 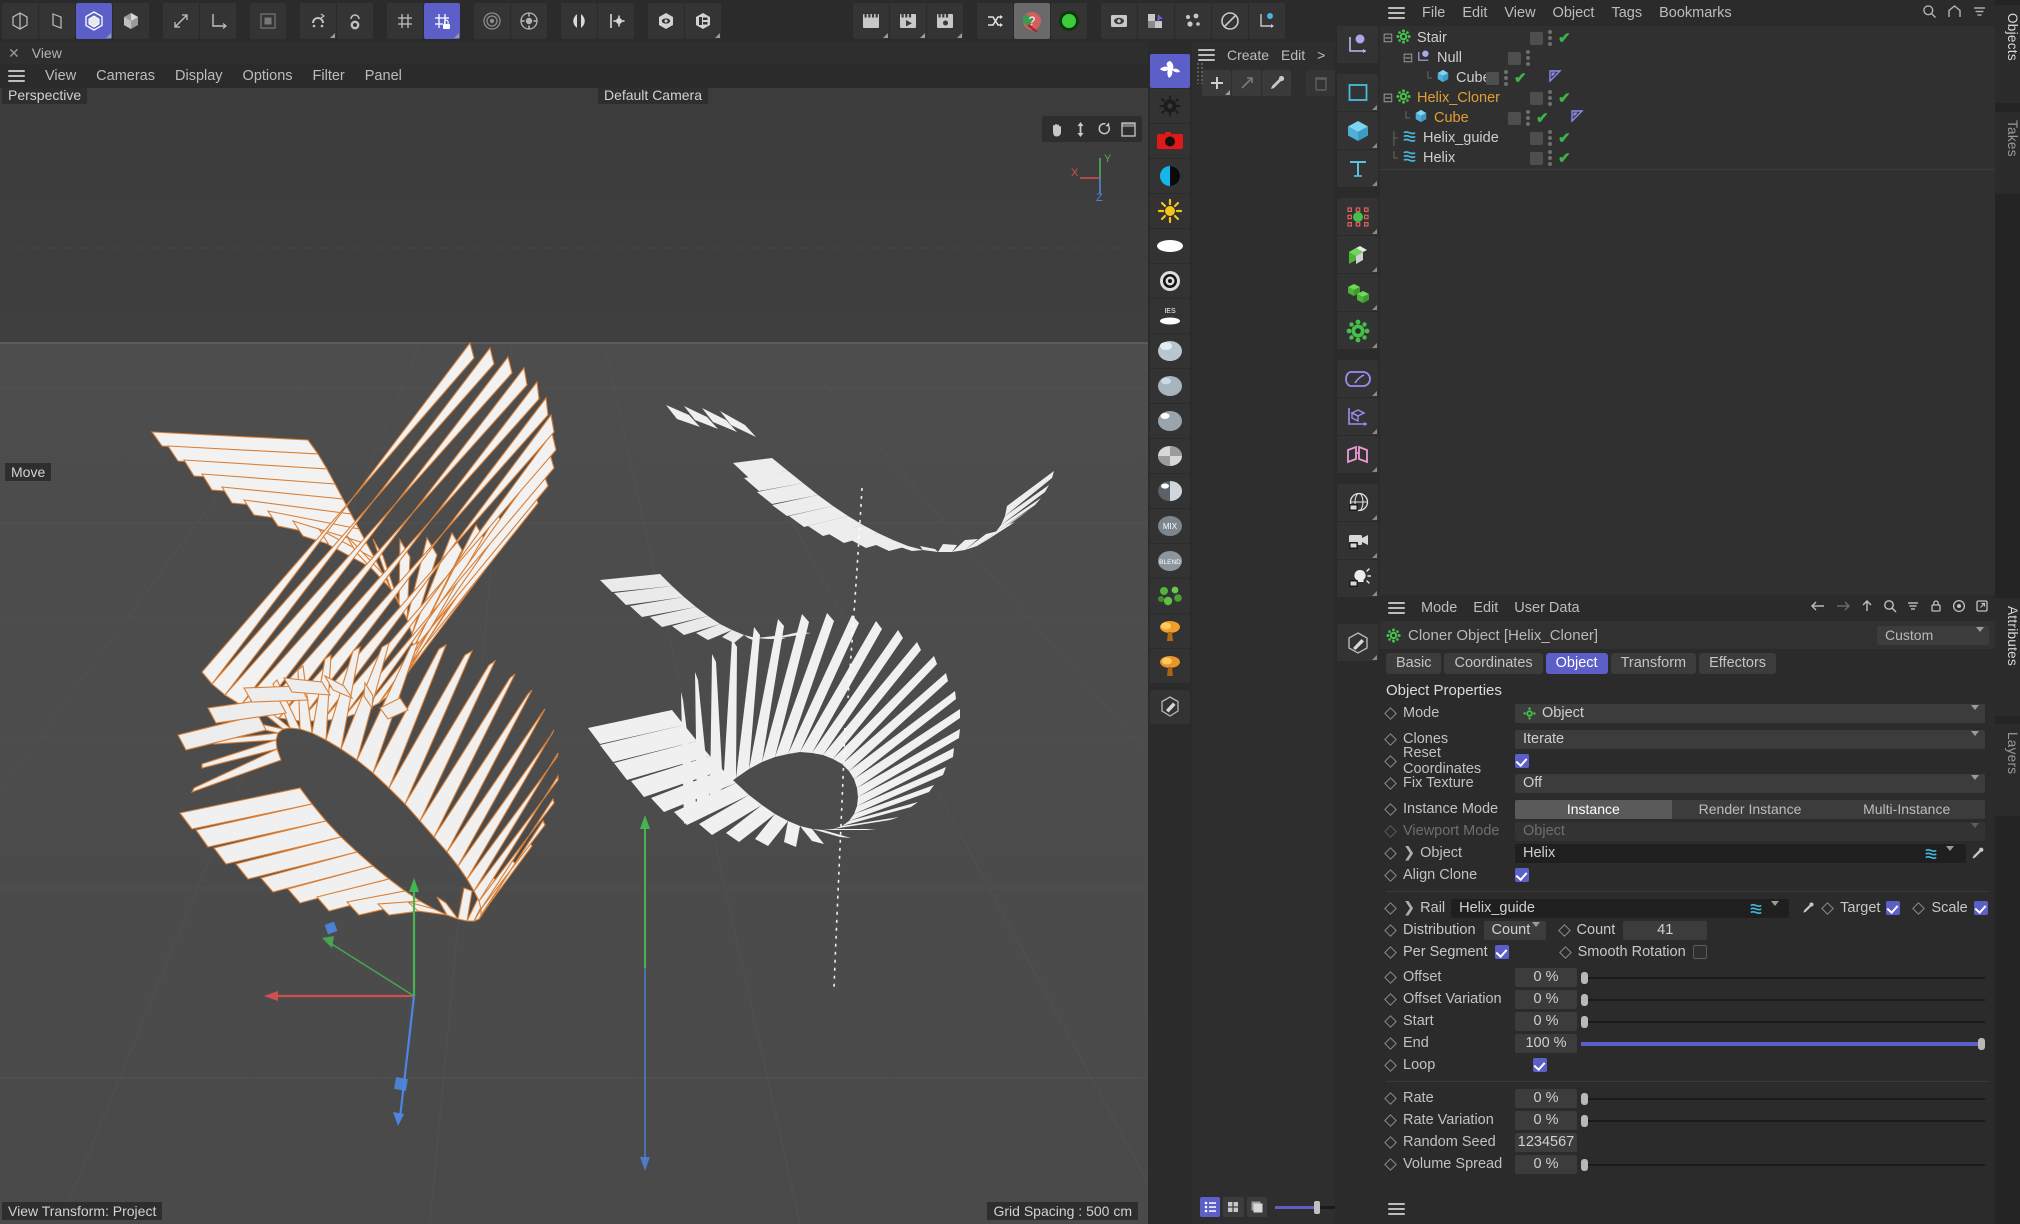 What do you see at coordinates (1890, 608) in the screenshot?
I see `search-icon` at bounding box center [1890, 608].